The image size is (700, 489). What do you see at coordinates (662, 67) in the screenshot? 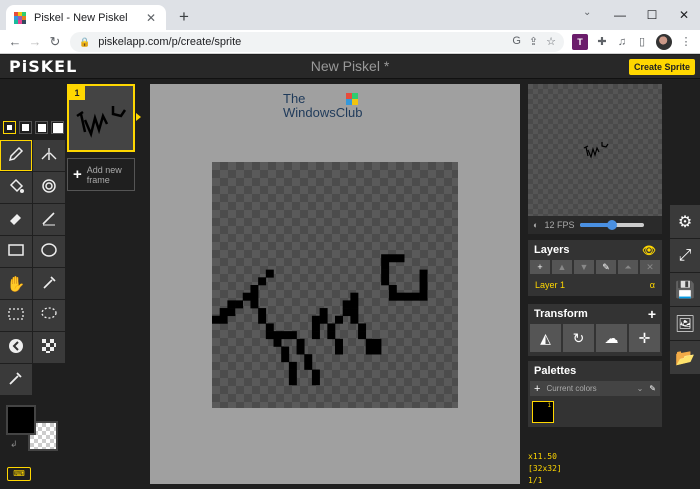
I see `create-sprite-button: Create Sprite` at bounding box center [662, 67].